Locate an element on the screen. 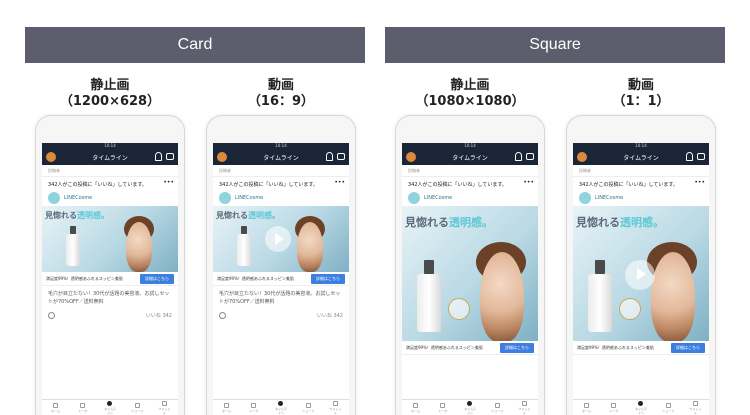 The width and height of the screenshot is (750, 415). likes-line: 342人がこの投稿に「いいね」しています。 ••• is located at coordinates (470, 183).